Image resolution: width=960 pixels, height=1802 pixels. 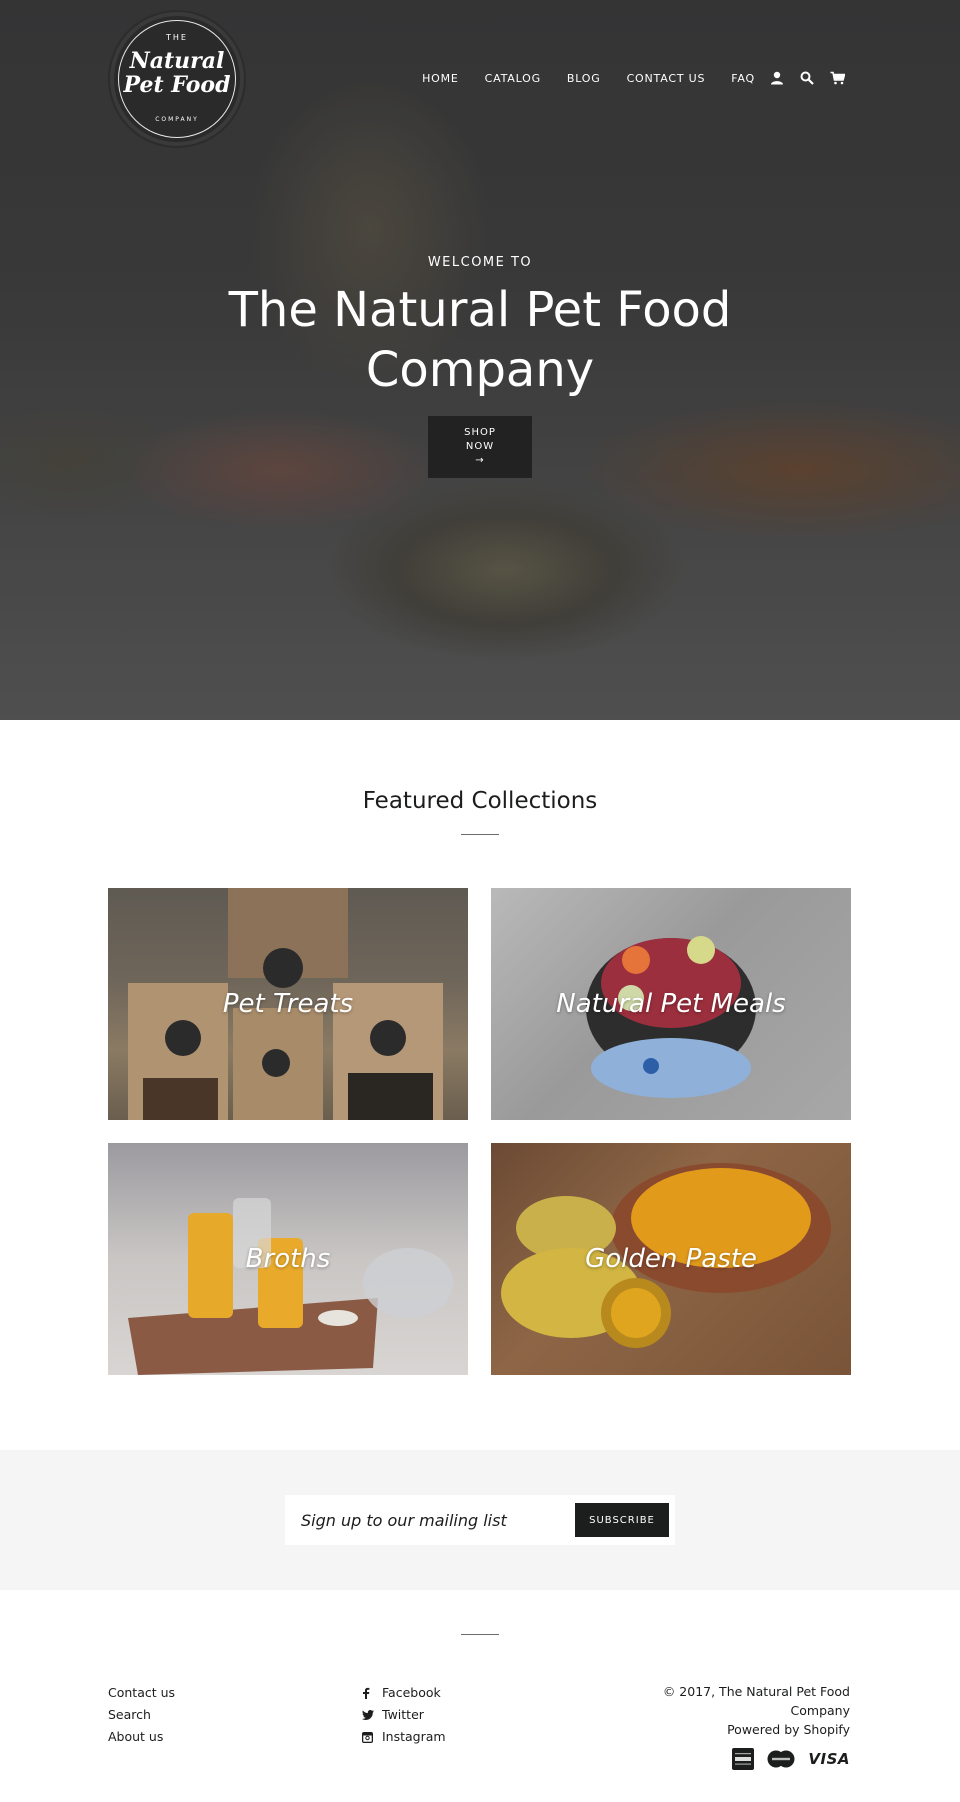 I want to click on shop-now-button: SHOP NOW →, so click(x=480, y=447).